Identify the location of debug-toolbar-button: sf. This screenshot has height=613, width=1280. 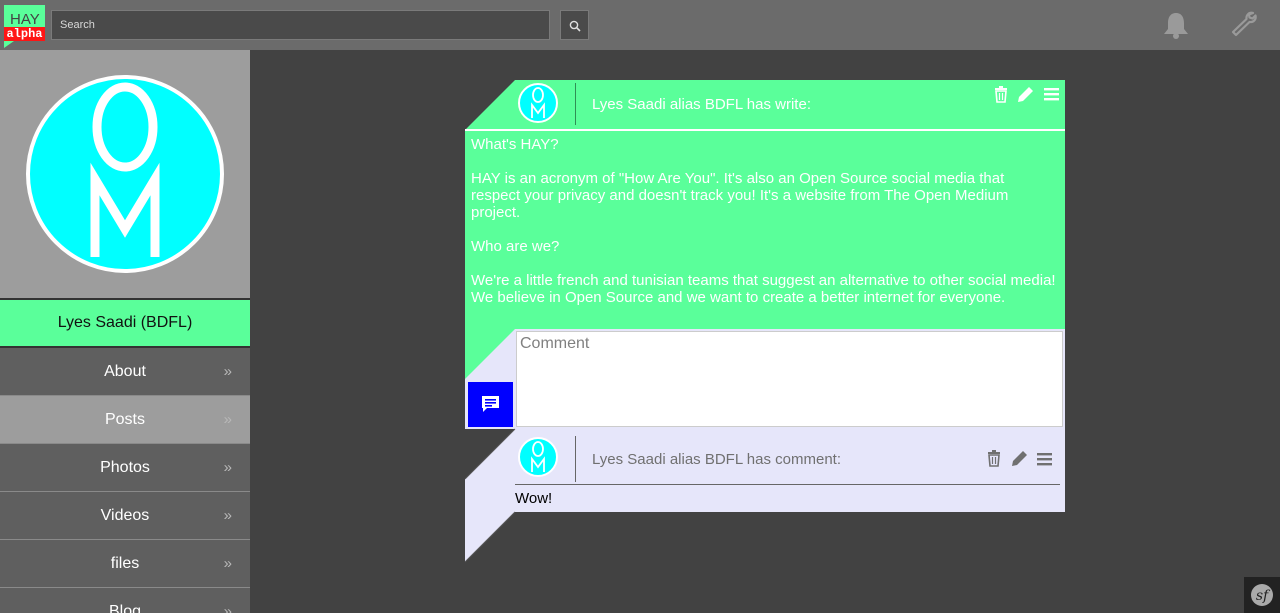
(1262, 595).